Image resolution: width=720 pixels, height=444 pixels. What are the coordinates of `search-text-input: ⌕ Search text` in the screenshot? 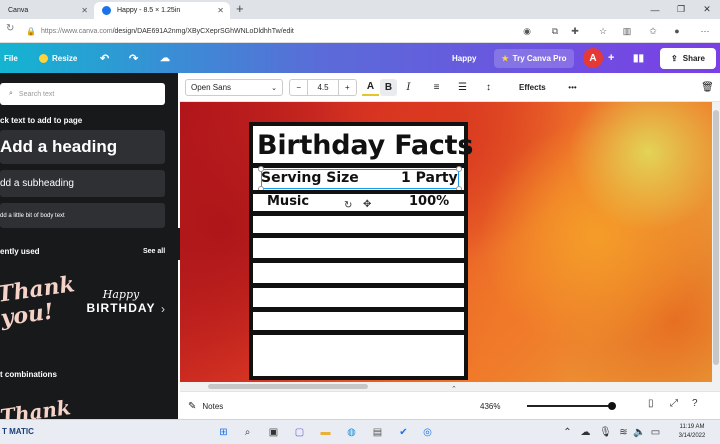 It's located at (82, 94).